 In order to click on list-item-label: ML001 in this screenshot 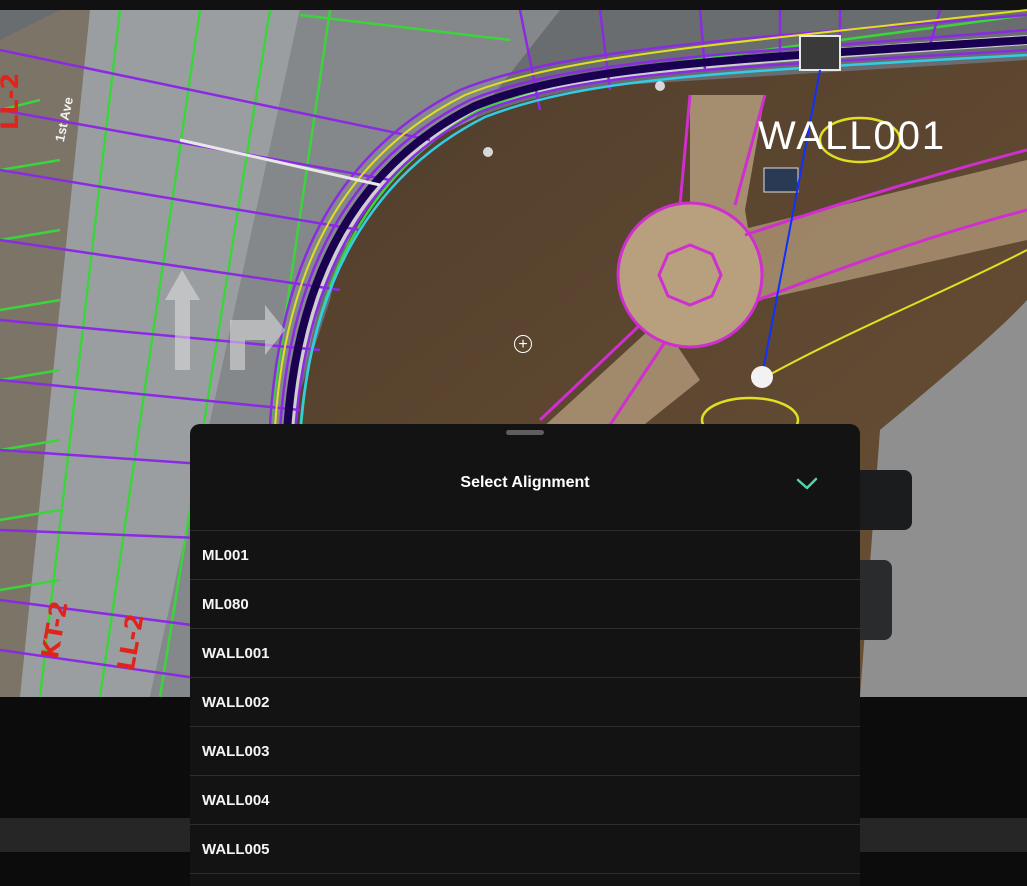, I will do `click(225, 555)`.